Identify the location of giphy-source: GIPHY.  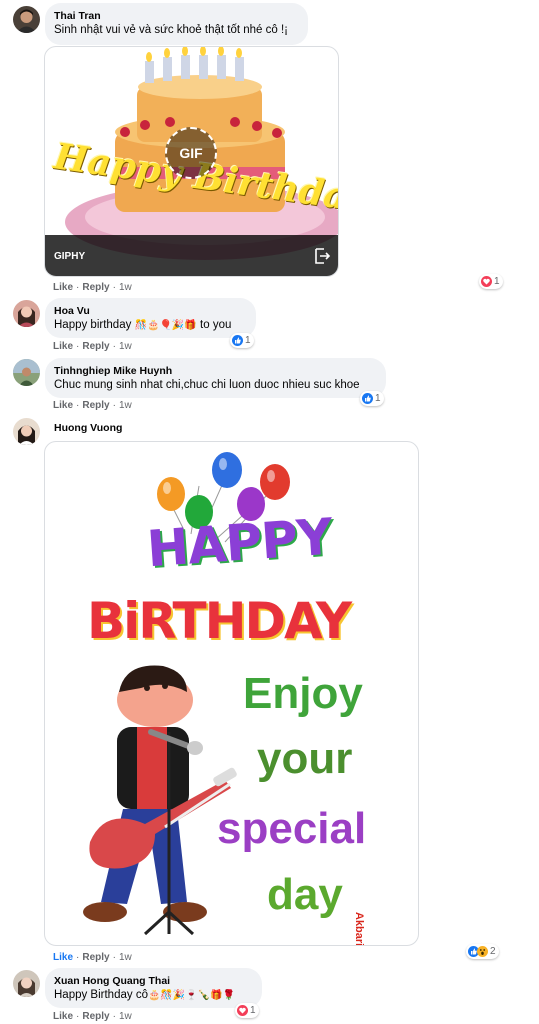
(69, 256).